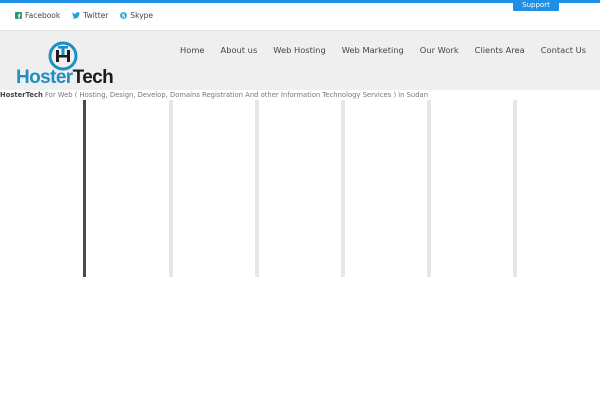 Image resolution: width=600 pixels, height=400 pixels. What do you see at coordinates (192, 50) in the screenshot?
I see `nav-home: Home` at bounding box center [192, 50].